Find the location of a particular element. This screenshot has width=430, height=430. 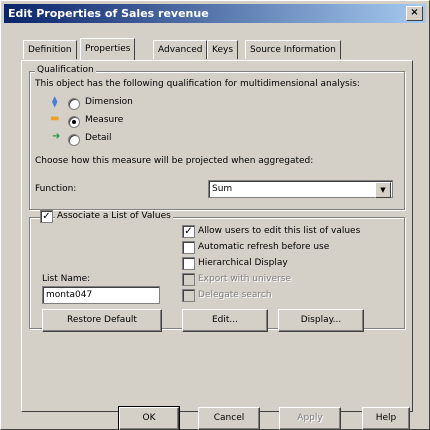

close-button: × is located at coordinates (414, 13).